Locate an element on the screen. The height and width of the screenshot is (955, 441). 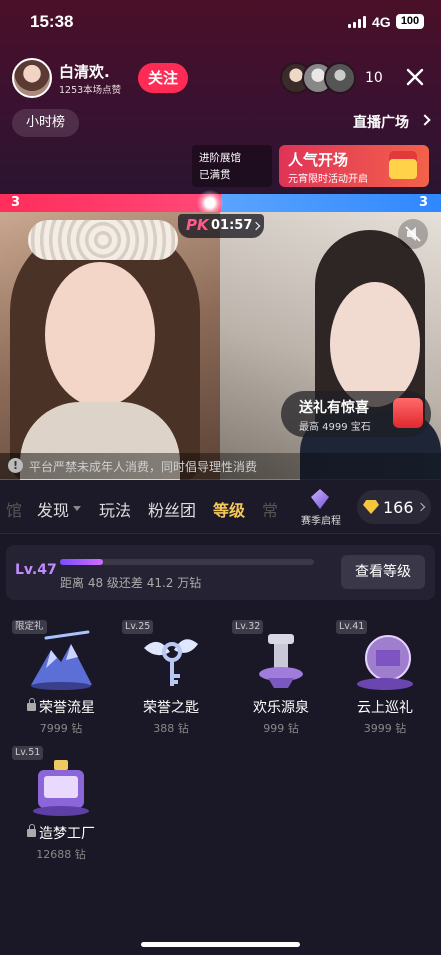
viewer-avatar is located at coordinates (340, 78).